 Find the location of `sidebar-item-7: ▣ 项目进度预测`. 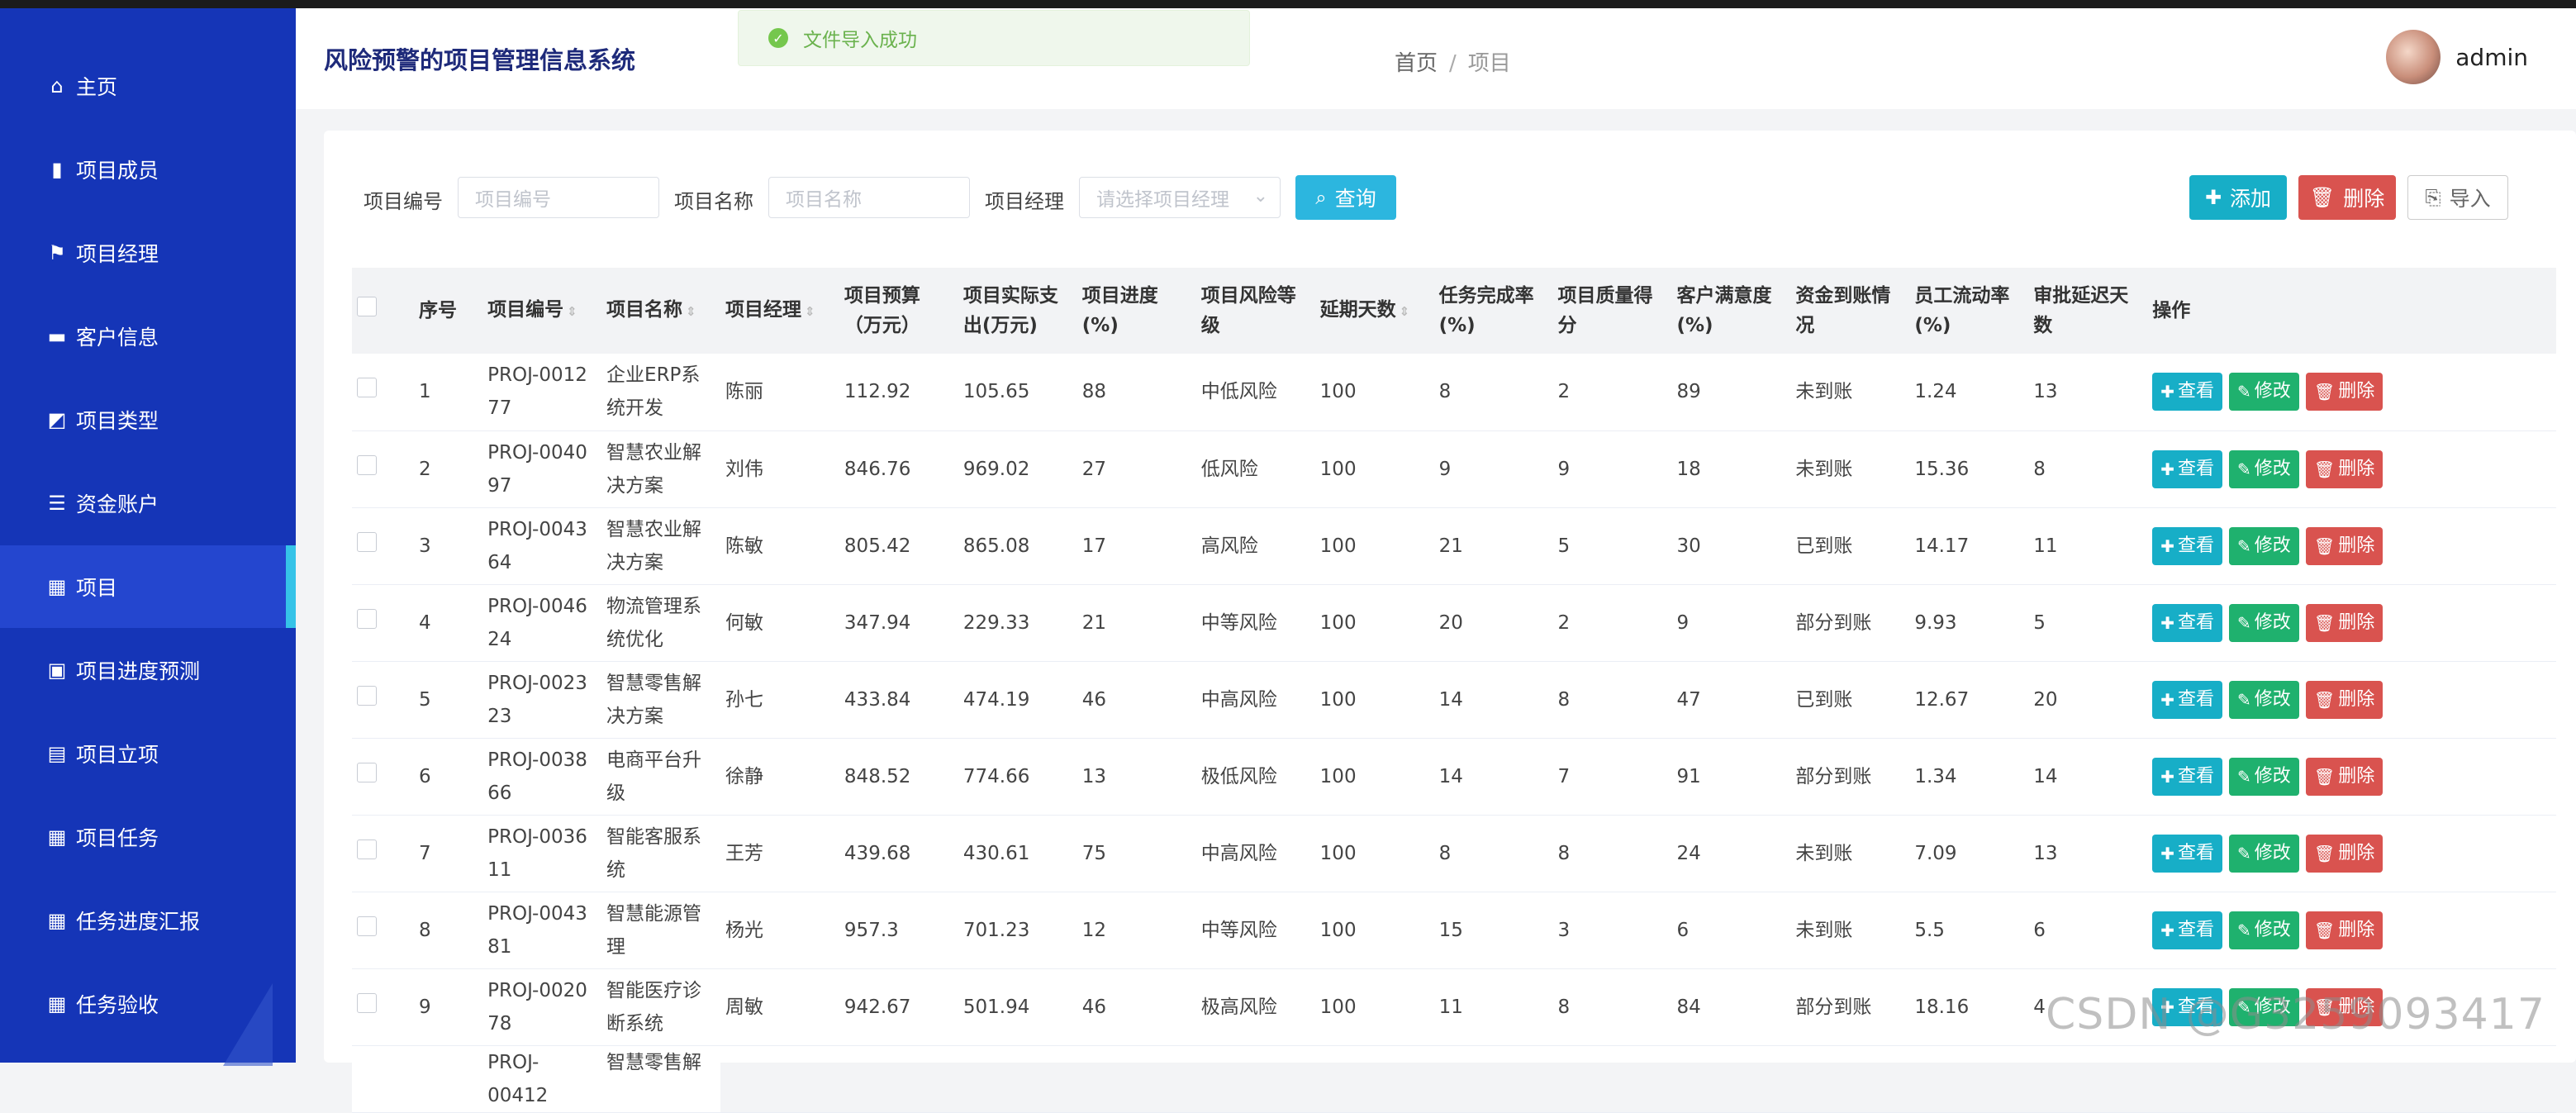

sidebar-item-7: ▣ 项目进度预测 is located at coordinates (148, 670).